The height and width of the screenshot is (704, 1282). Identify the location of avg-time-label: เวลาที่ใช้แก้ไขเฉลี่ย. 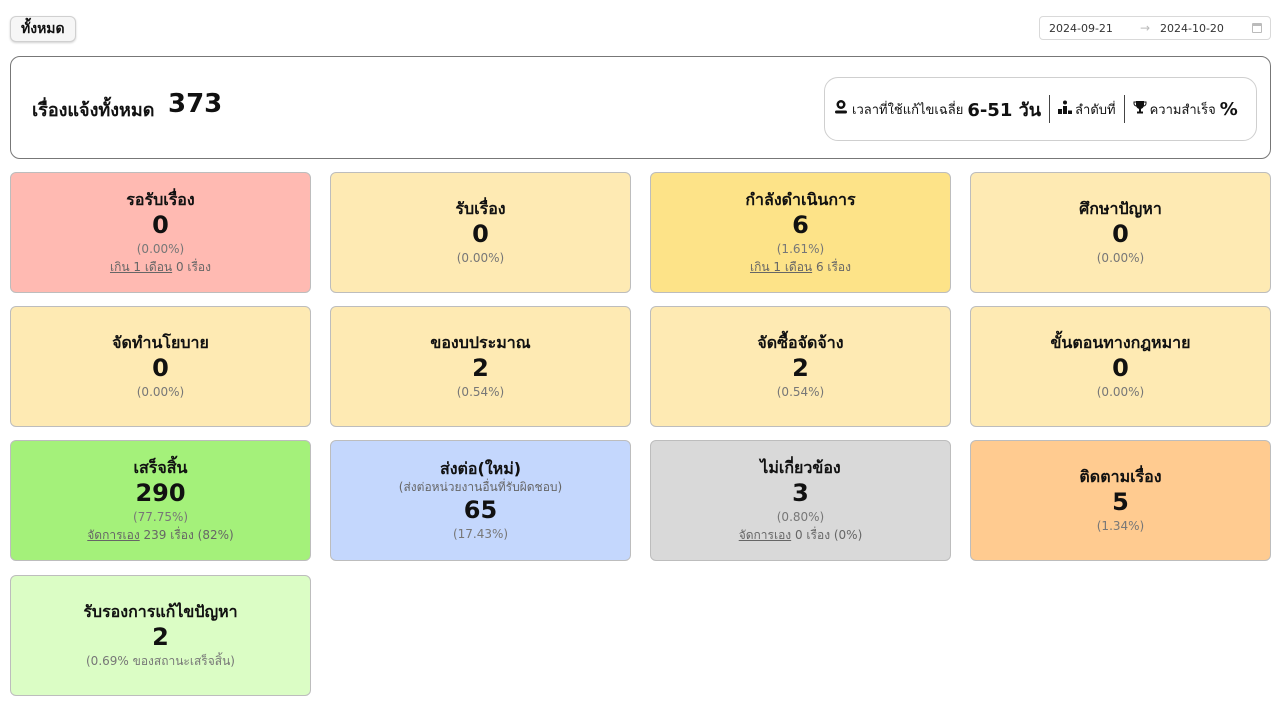
(908, 110).